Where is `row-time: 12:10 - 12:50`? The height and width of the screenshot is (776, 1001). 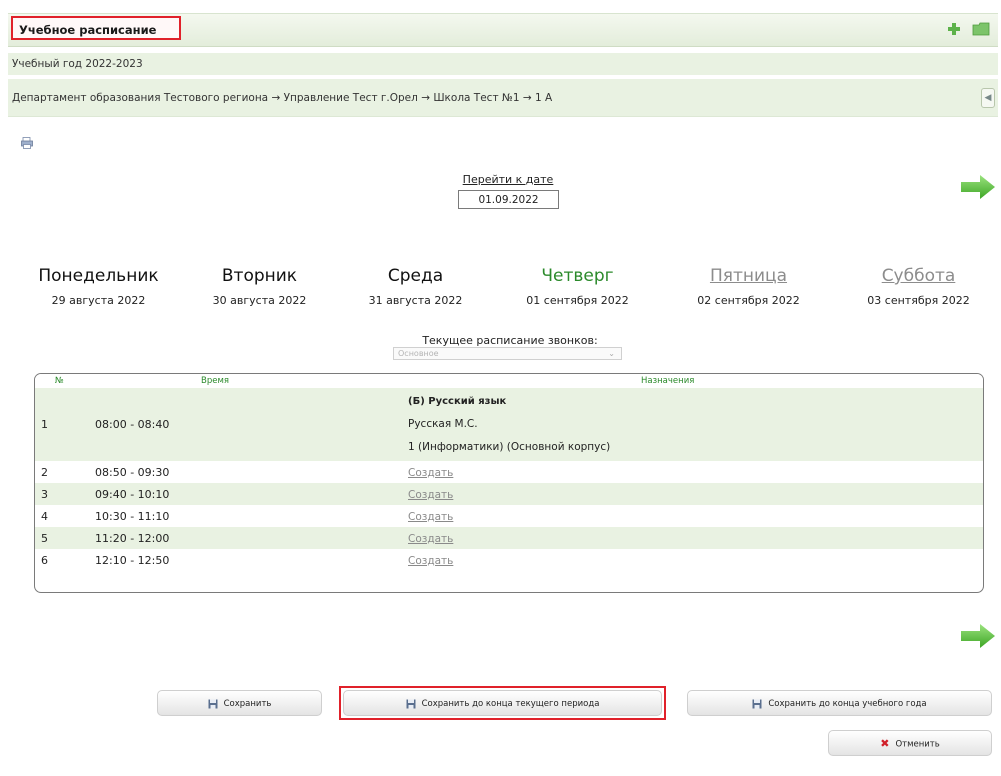 row-time: 12:10 - 12:50 is located at coordinates (231, 560).